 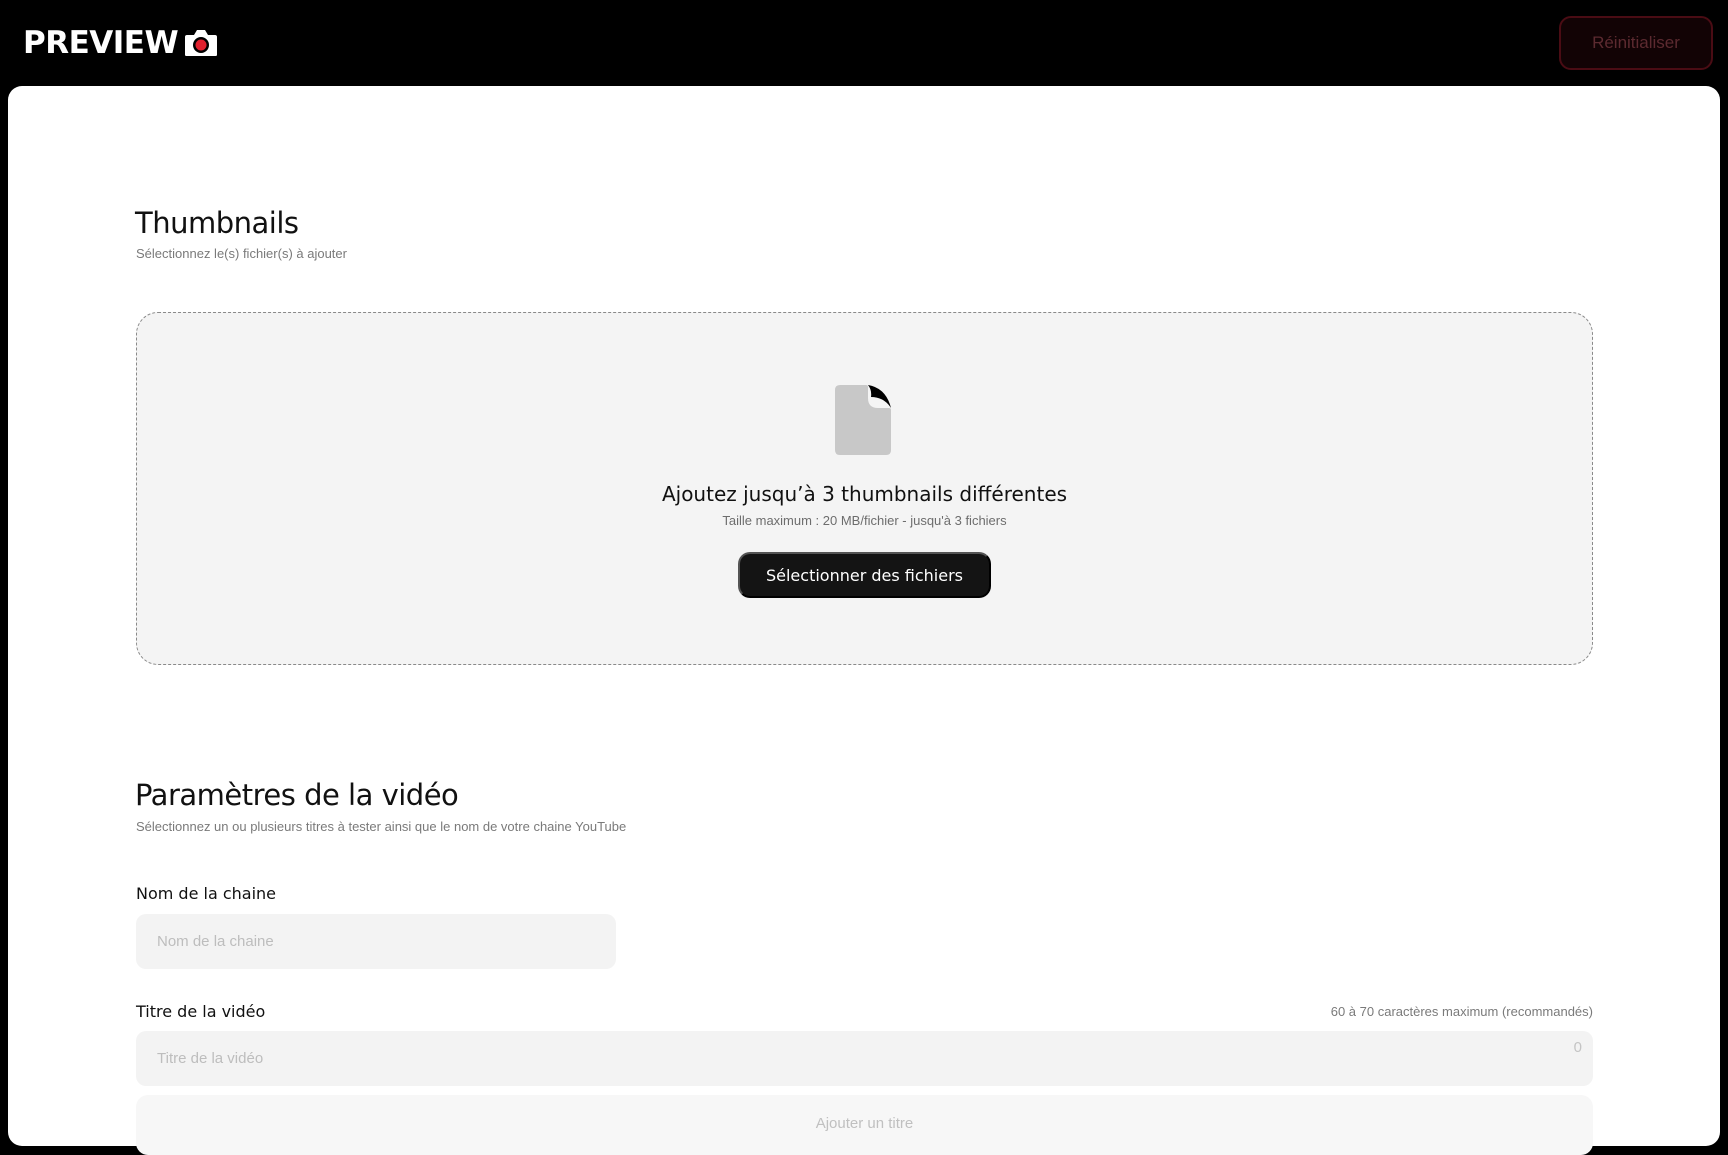 What do you see at coordinates (864, 575) in the screenshot?
I see `select-files-button: Sélectionner des fichiers` at bounding box center [864, 575].